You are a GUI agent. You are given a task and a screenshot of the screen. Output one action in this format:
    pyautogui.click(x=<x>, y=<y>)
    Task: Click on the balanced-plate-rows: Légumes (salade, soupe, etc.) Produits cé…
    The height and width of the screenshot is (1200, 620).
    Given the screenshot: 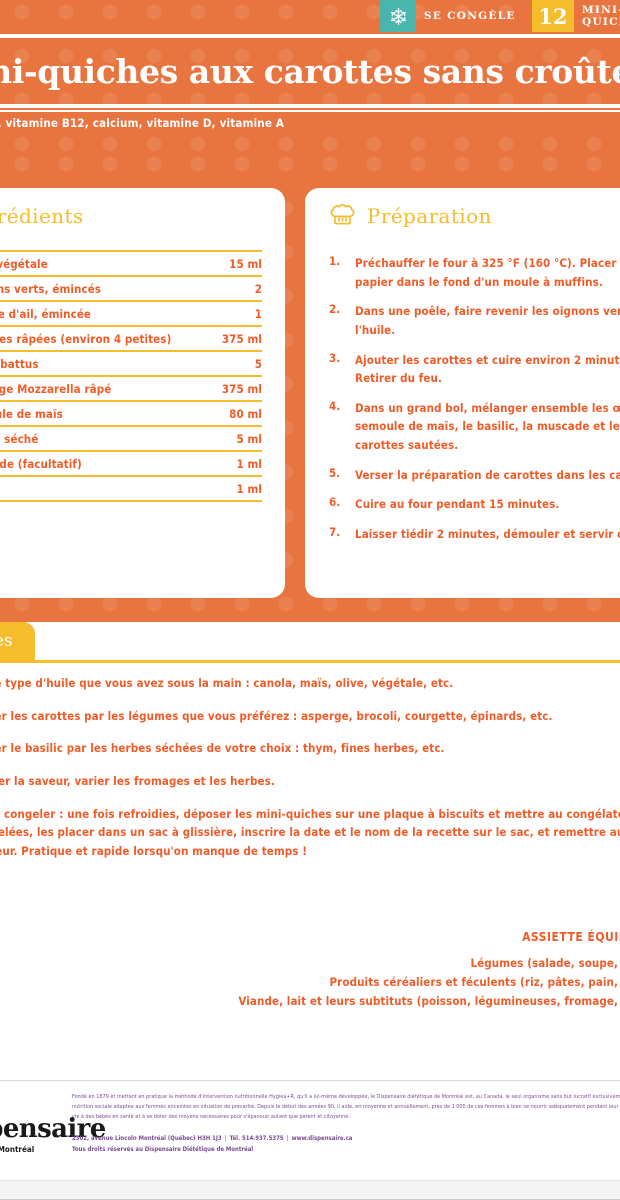 What is the action you would take?
    pyautogui.click(x=429, y=982)
    